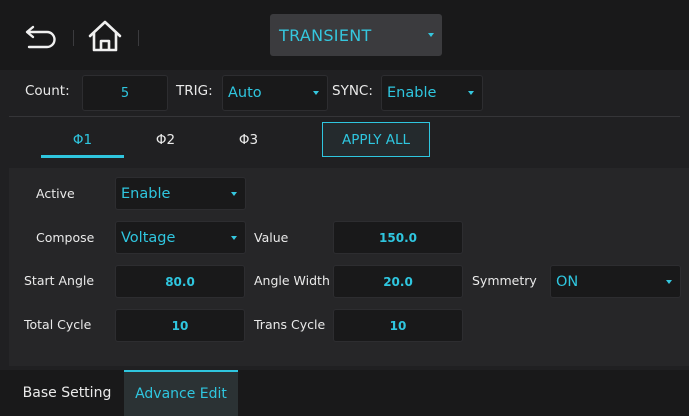 This screenshot has height=416, width=689. What do you see at coordinates (398, 237) in the screenshot?
I see `value-input: 150.0` at bounding box center [398, 237].